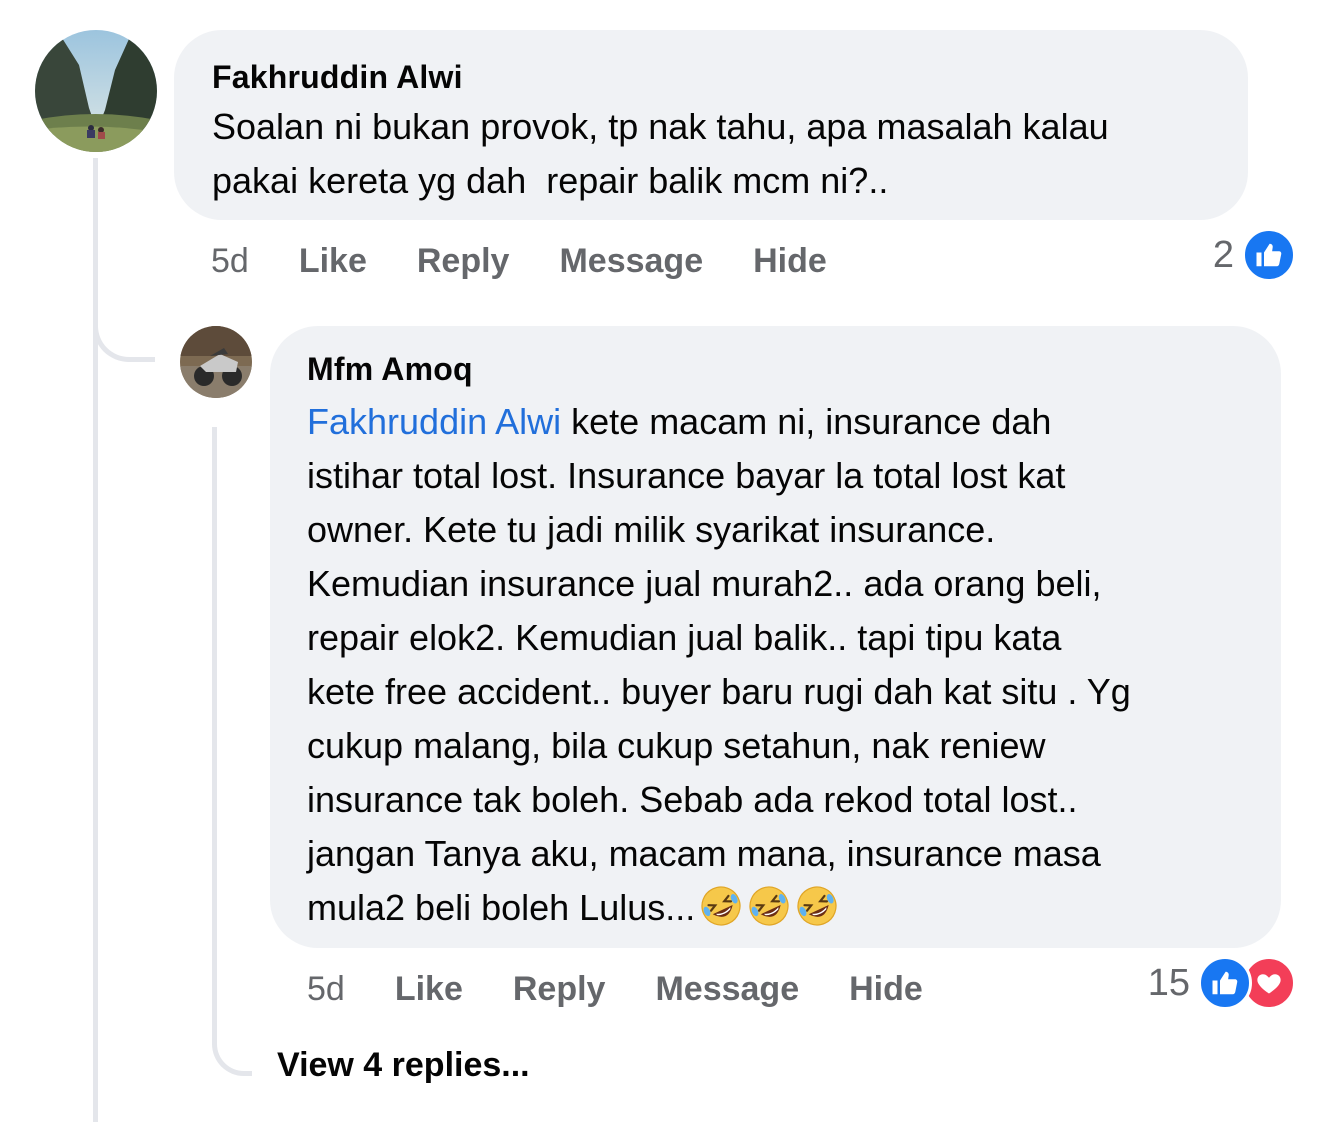 The width and height of the screenshot is (1320, 1122). I want to click on avatar-photo-motorcycle, so click(216, 362).